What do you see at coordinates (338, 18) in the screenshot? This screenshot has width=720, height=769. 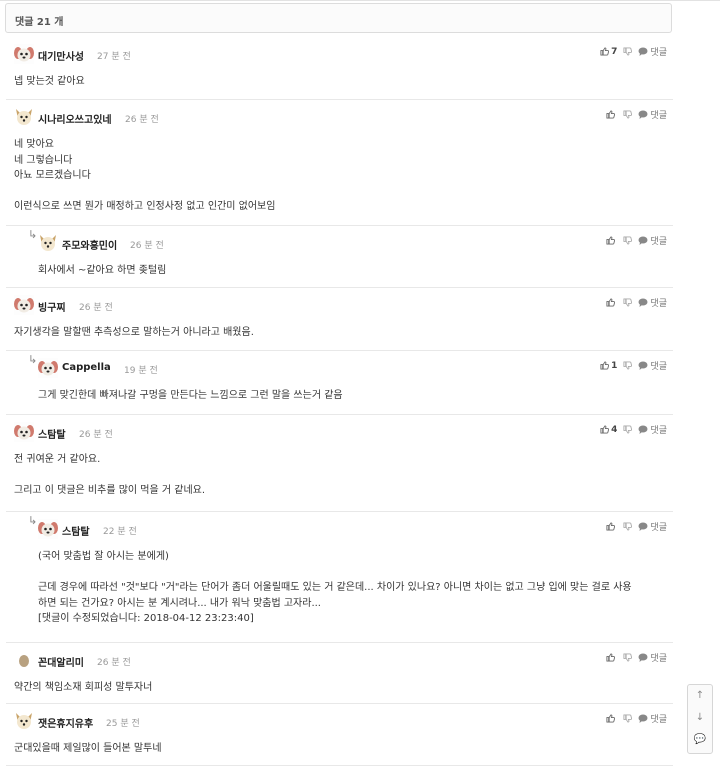 I see `comment-count-header: 댓글 21 개` at bounding box center [338, 18].